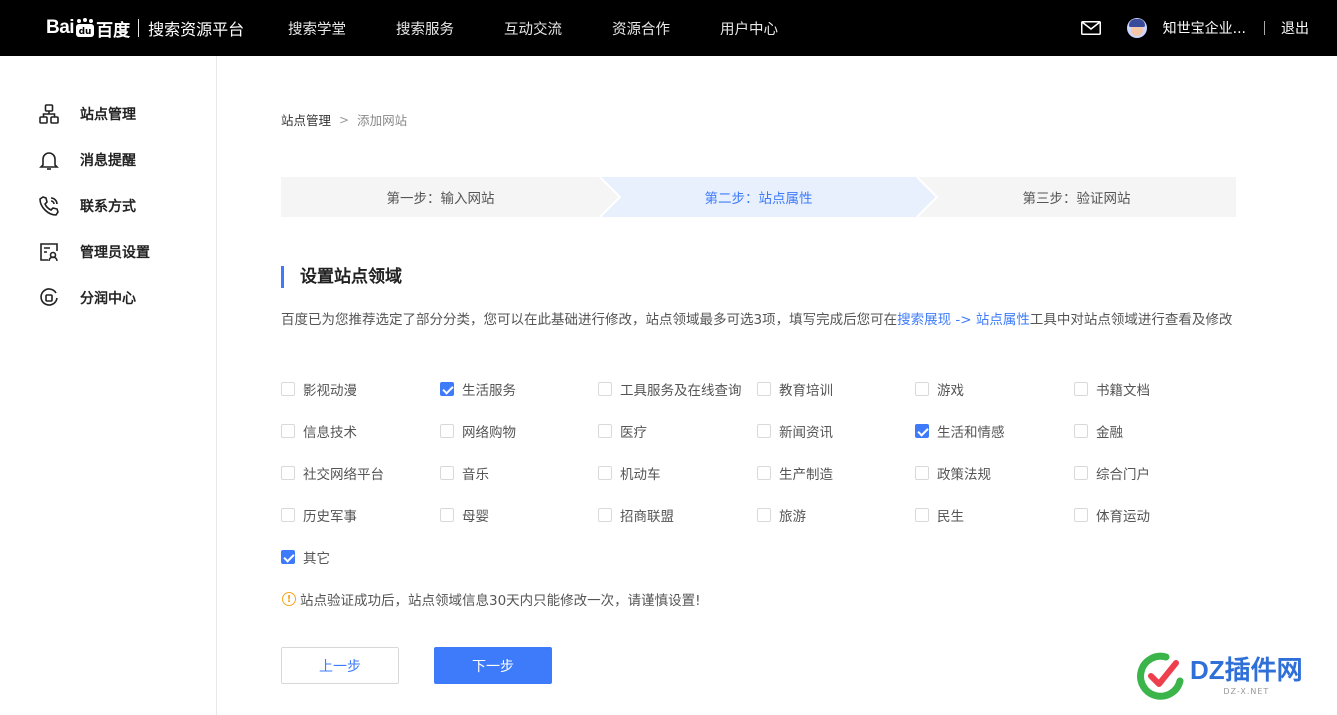 This screenshot has height=715, width=1337. Describe the element at coordinates (950, 517) in the screenshot. I see `category-label: 民生` at that location.